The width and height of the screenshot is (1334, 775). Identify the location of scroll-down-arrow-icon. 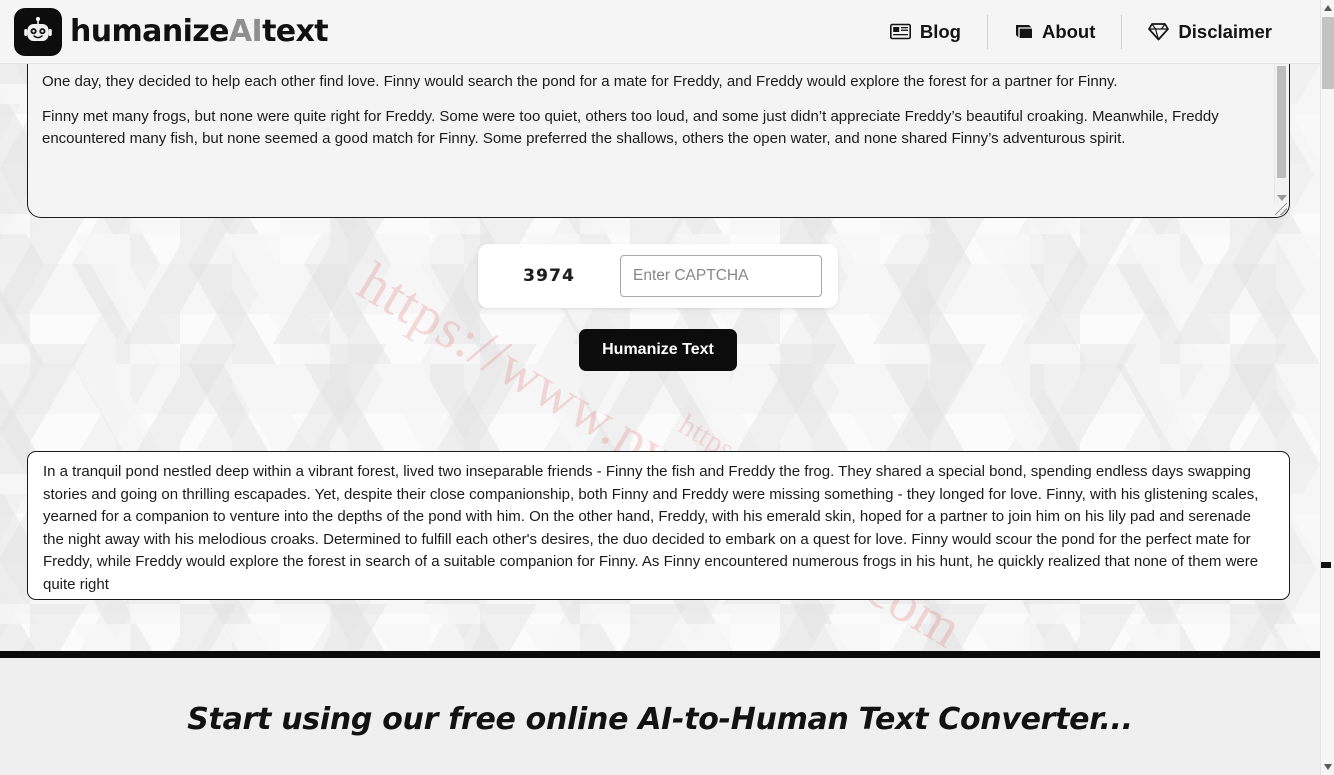
(1328, 767).